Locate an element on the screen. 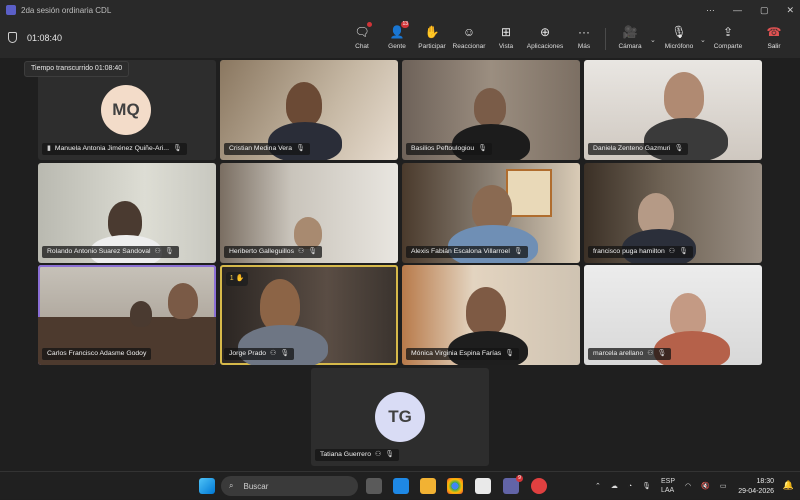  participant-tile: marcela arellano ⚇ 🎙 is located at coordinates (673, 315).